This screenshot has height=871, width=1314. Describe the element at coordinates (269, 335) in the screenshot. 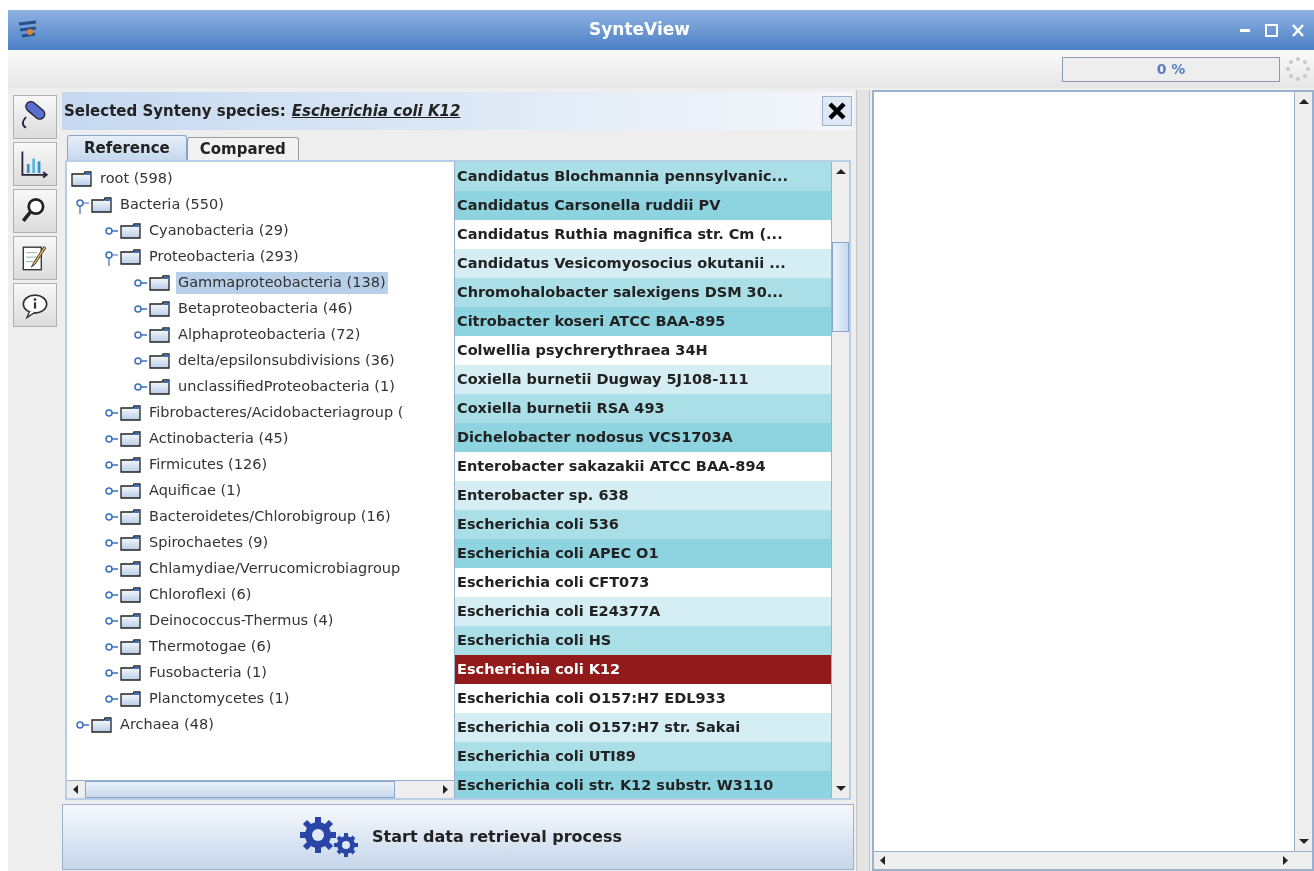

I see `tree-item: Alphaproteobacteria (72)` at that location.